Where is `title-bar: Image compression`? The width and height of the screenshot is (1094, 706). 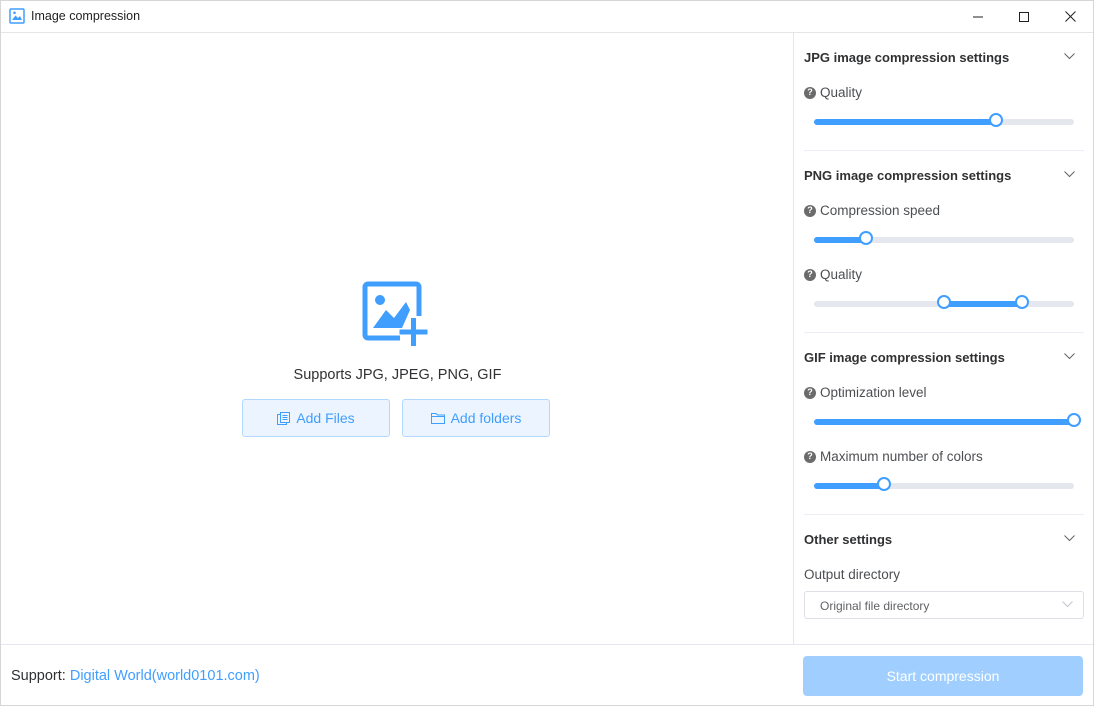 title-bar: Image compression is located at coordinates (547, 17).